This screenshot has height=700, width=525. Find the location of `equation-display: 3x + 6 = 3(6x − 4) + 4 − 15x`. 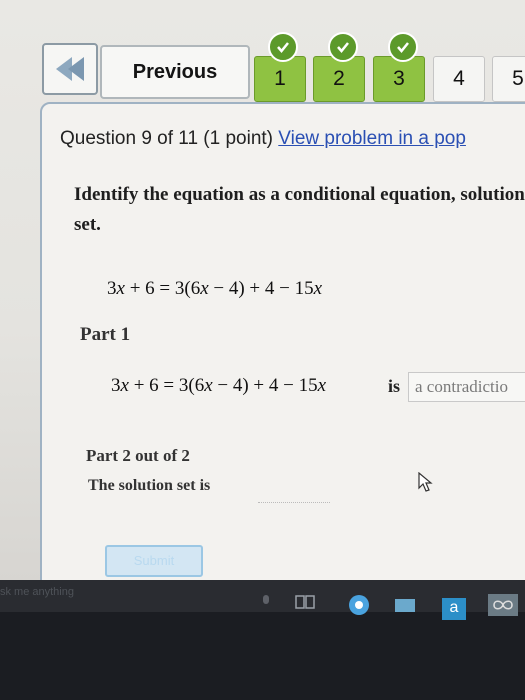

equation-display: 3x + 6 = 3(6x − 4) + 4 − 15x is located at coordinates (214, 289).